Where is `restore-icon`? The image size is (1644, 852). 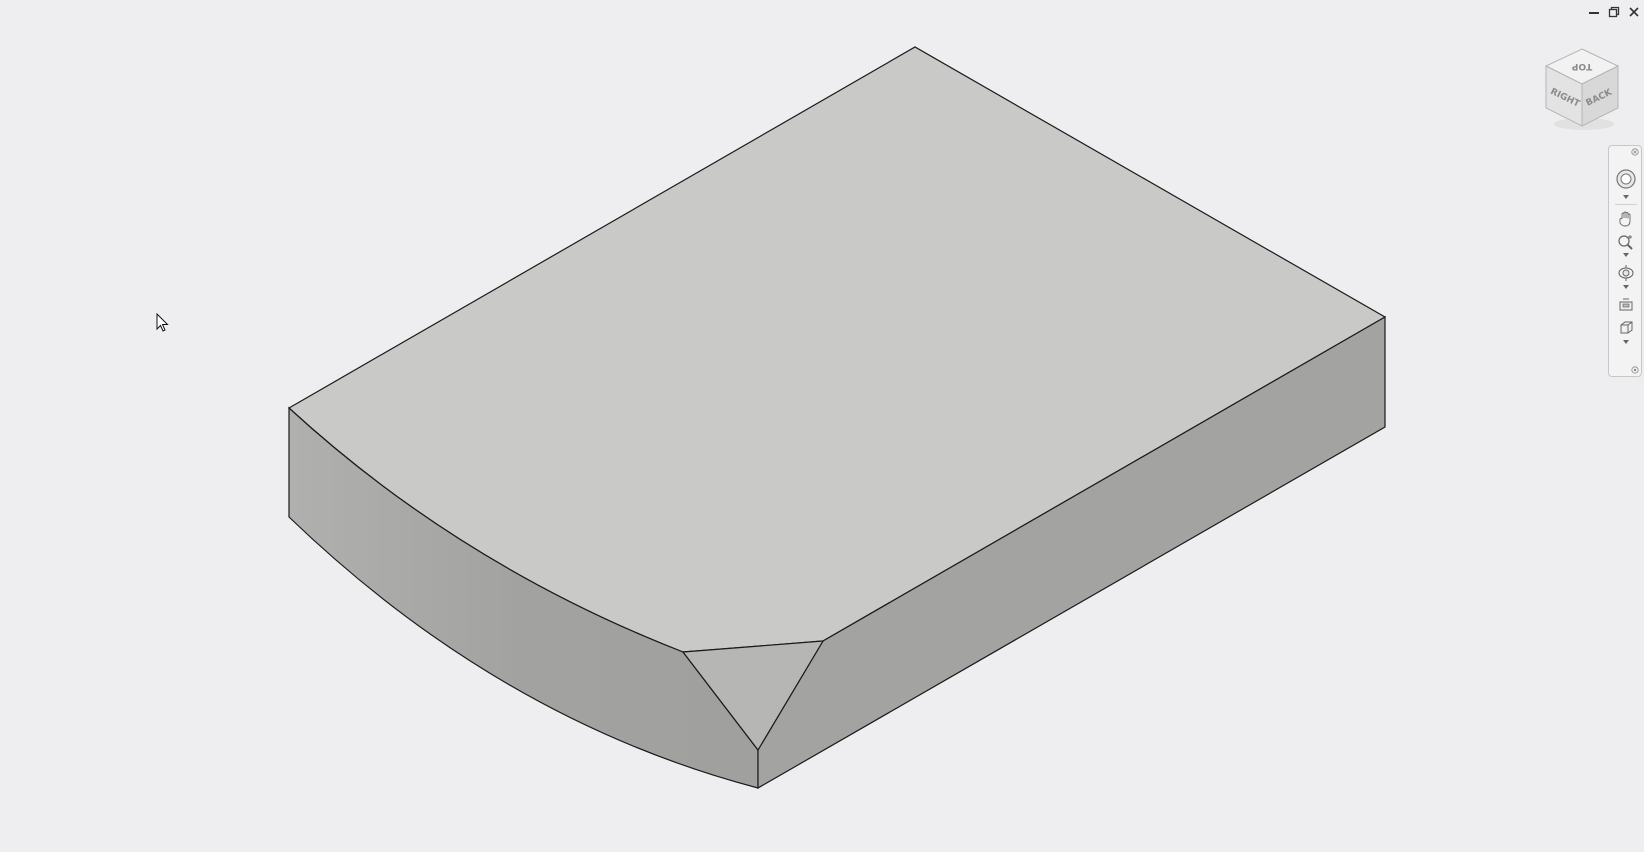
restore-icon is located at coordinates (1614, 12).